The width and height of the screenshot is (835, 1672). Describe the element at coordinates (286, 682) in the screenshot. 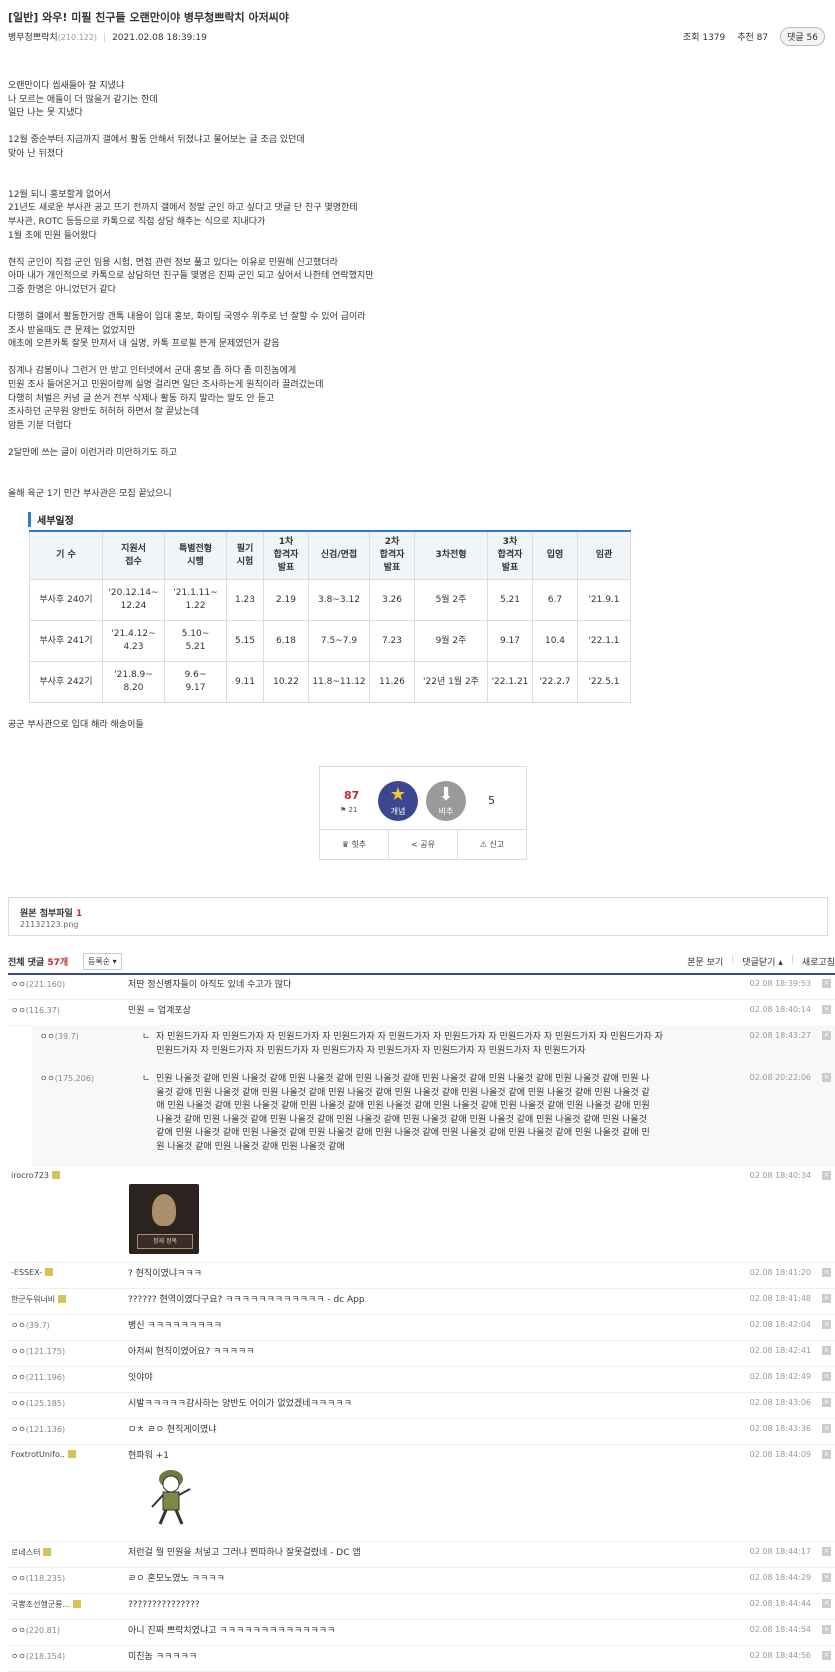

I see `schedule-cell: 10.22` at that location.